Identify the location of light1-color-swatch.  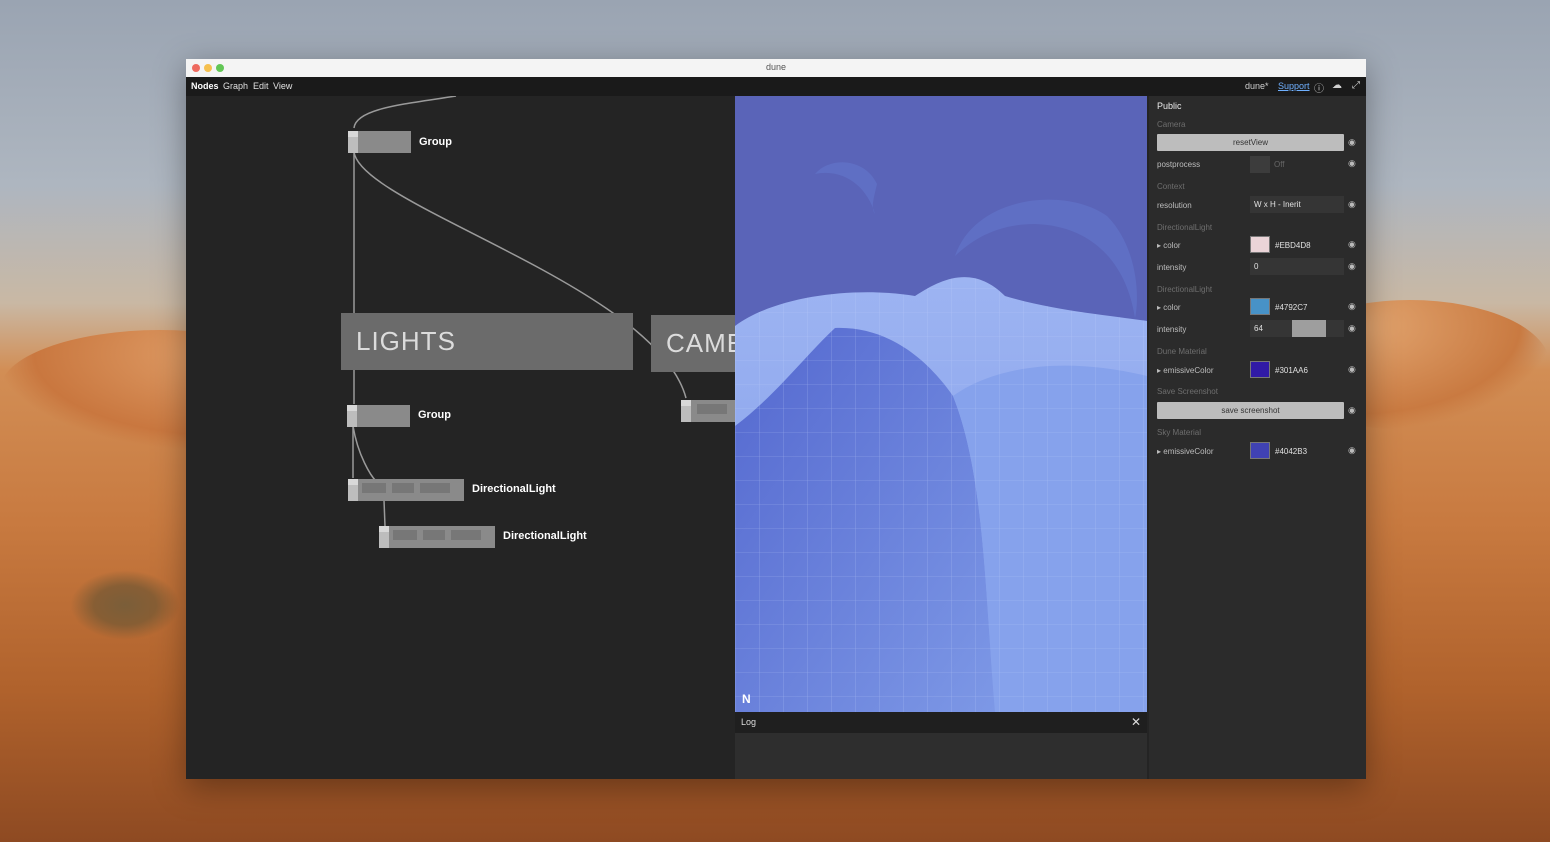
(1260, 244).